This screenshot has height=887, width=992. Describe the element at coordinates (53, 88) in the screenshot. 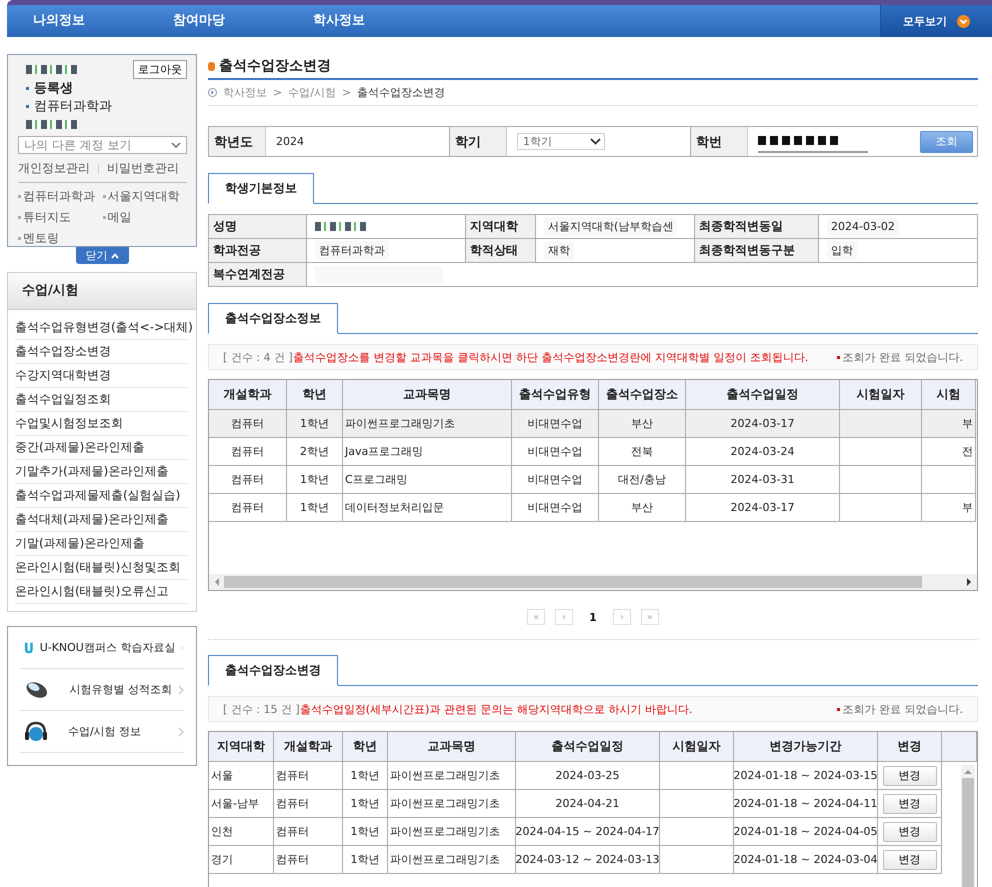

I see `student-status: 등록생` at that location.